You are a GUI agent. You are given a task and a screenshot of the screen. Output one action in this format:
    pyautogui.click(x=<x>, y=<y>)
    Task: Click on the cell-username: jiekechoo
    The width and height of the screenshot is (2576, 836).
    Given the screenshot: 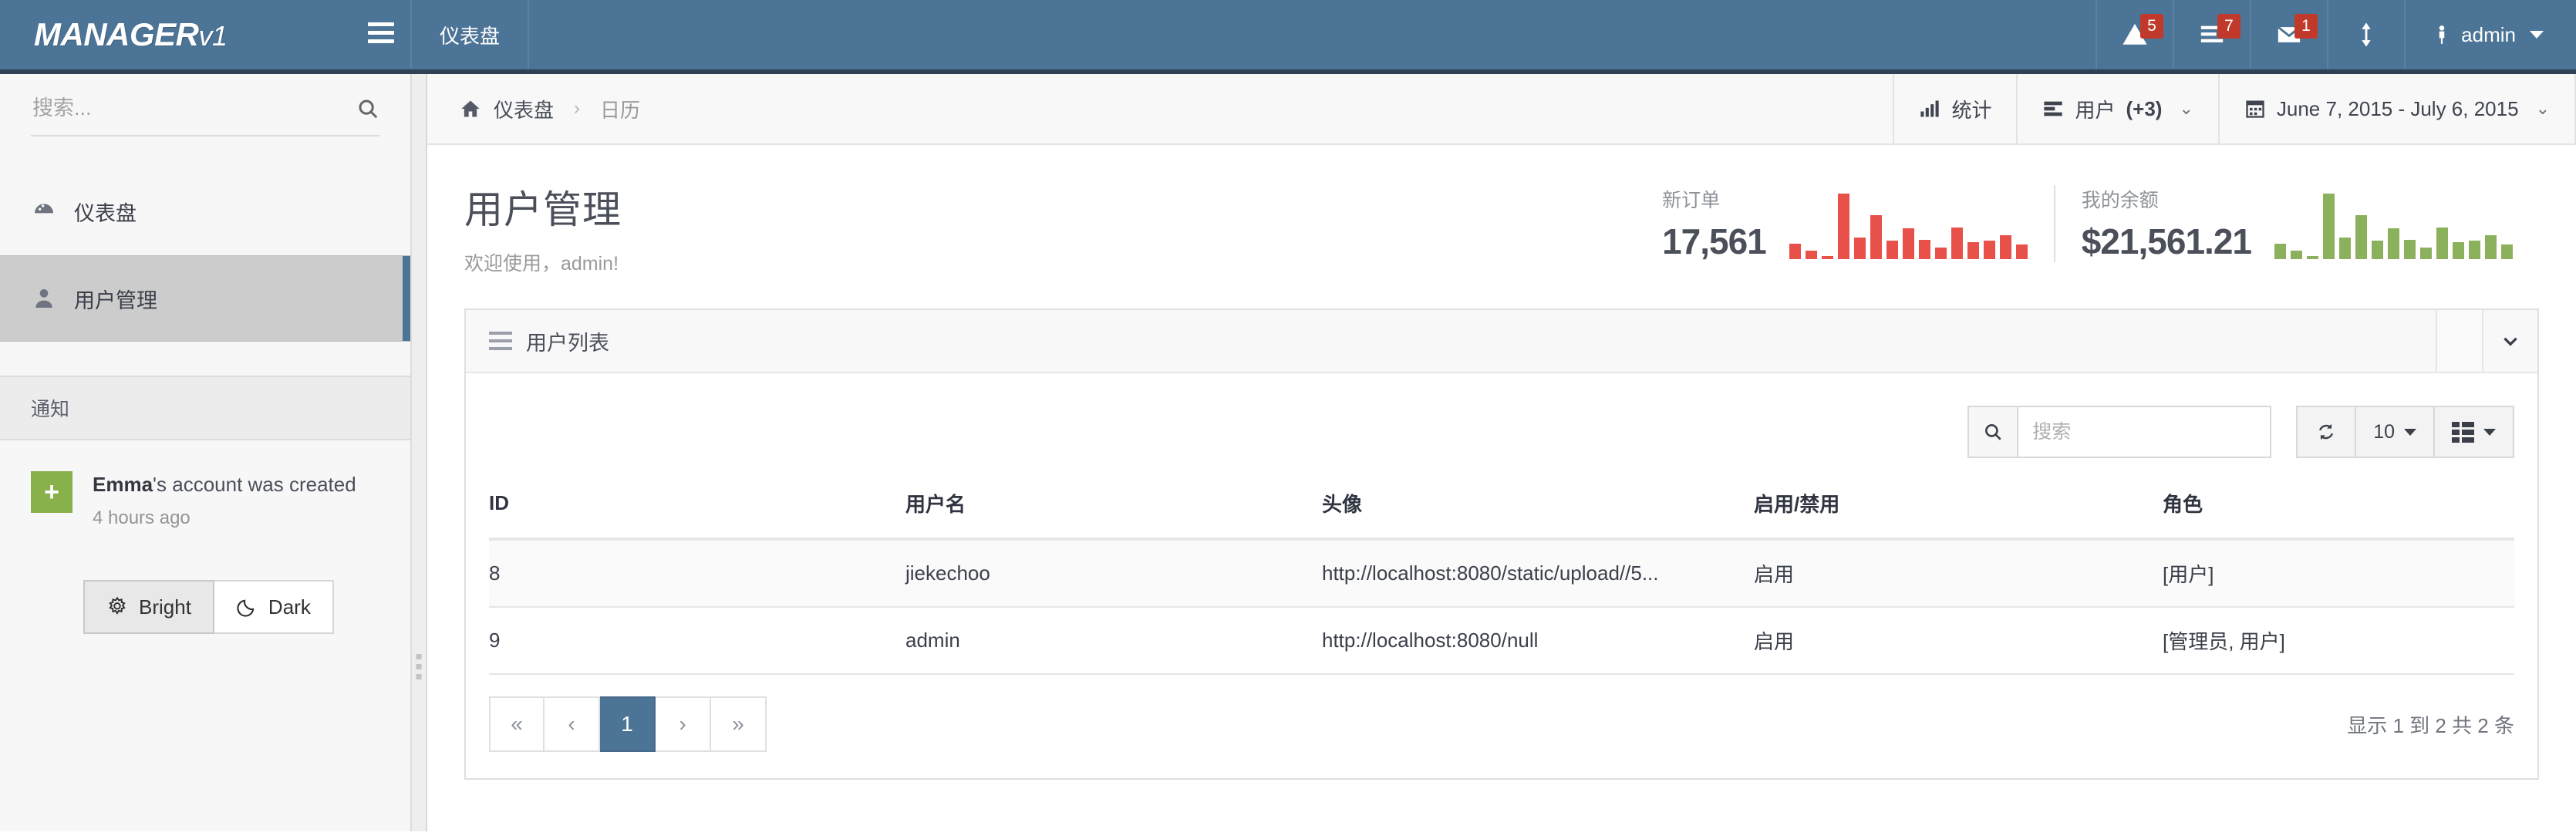 What is the action you would take?
    pyautogui.click(x=1113, y=573)
    